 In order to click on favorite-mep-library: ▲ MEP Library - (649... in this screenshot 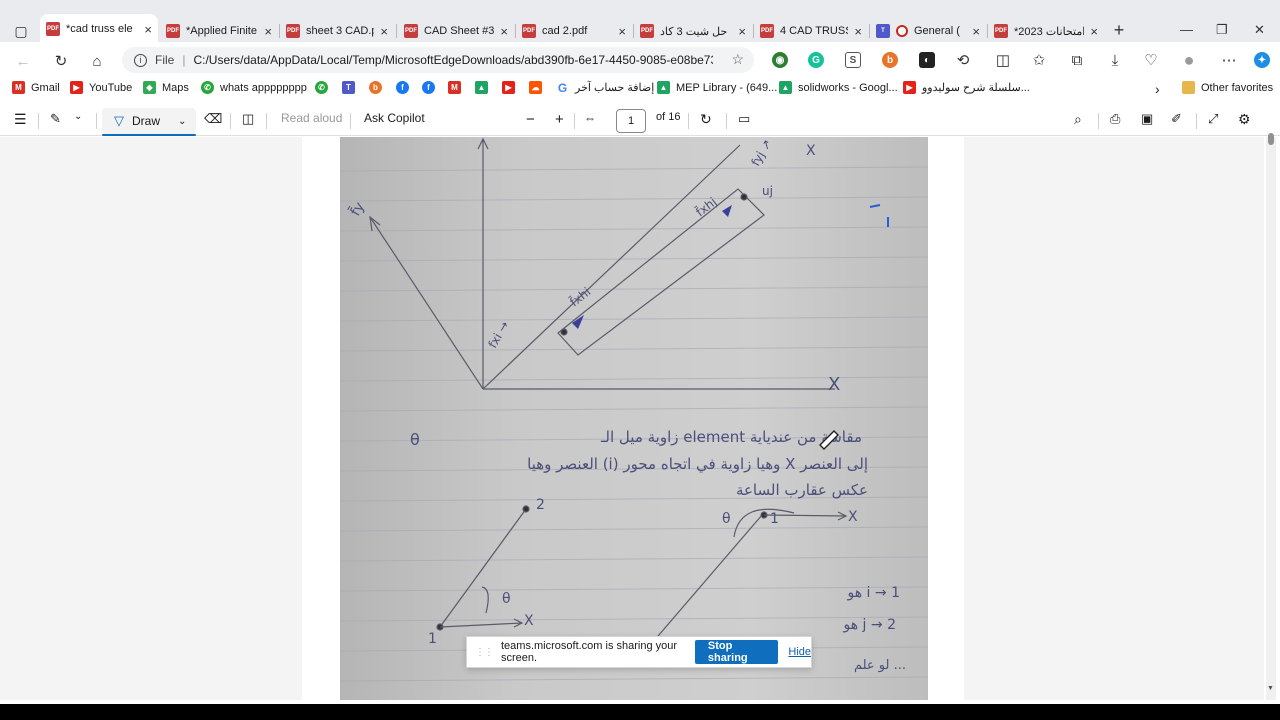, I will do `click(717, 87)`.